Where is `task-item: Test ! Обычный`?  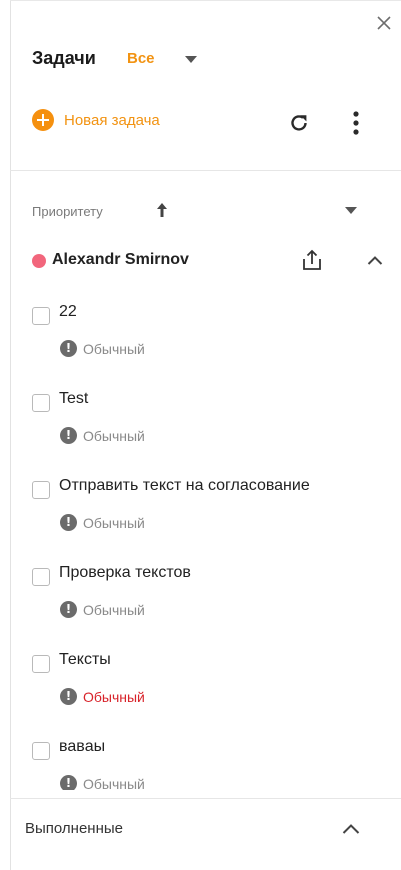
task-item: Test ! Обычный is located at coordinates (200, 422).